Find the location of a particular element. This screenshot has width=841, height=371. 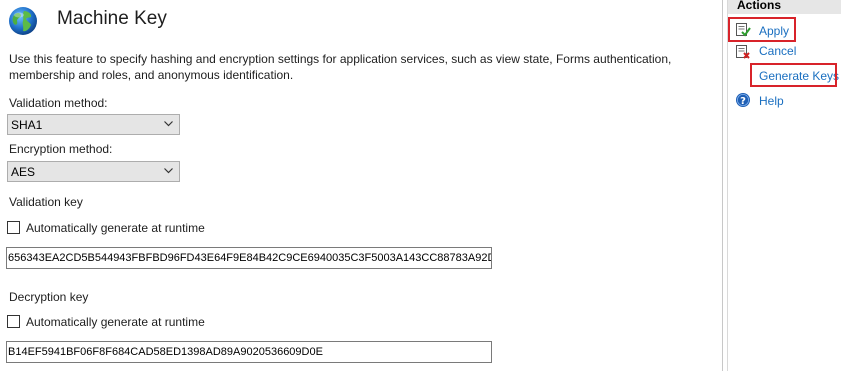

help-icon: ? is located at coordinates (743, 100).